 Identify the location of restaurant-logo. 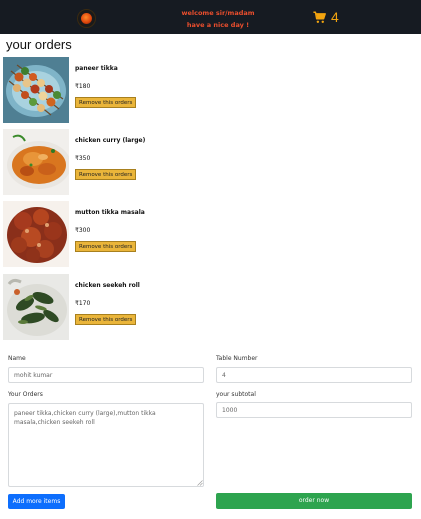
(86, 18).